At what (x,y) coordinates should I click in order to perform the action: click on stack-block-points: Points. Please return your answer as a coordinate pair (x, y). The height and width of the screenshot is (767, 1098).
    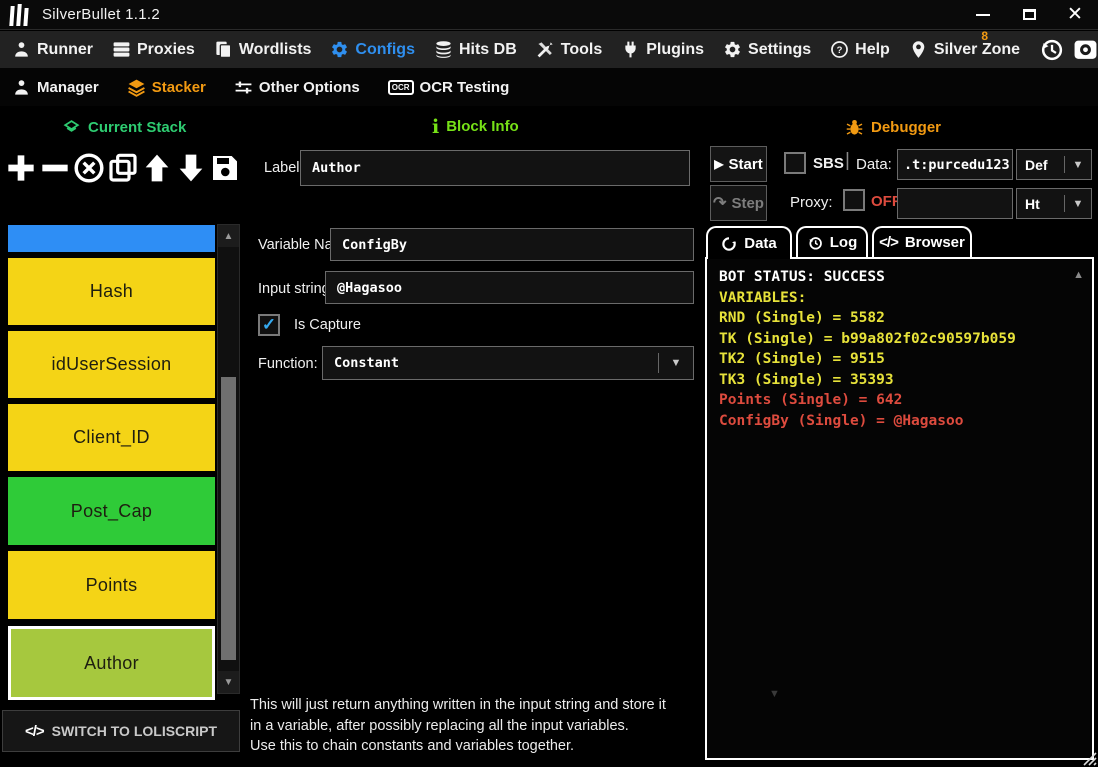
    Looking at the image, I should click on (111, 585).